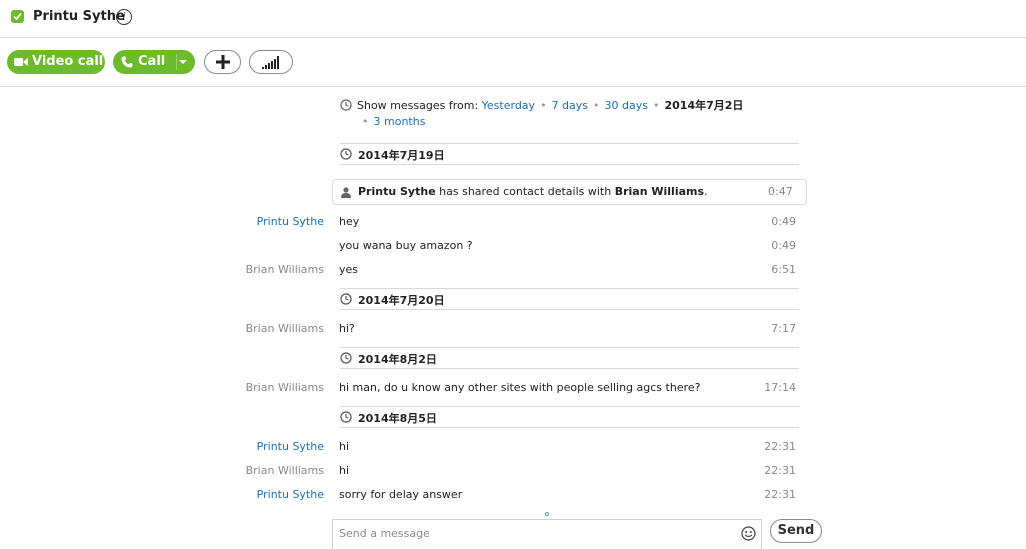 The width and height of the screenshot is (1026, 549). What do you see at coordinates (783, 328) in the screenshot?
I see `message-time: 7:17` at bounding box center [783, 328].